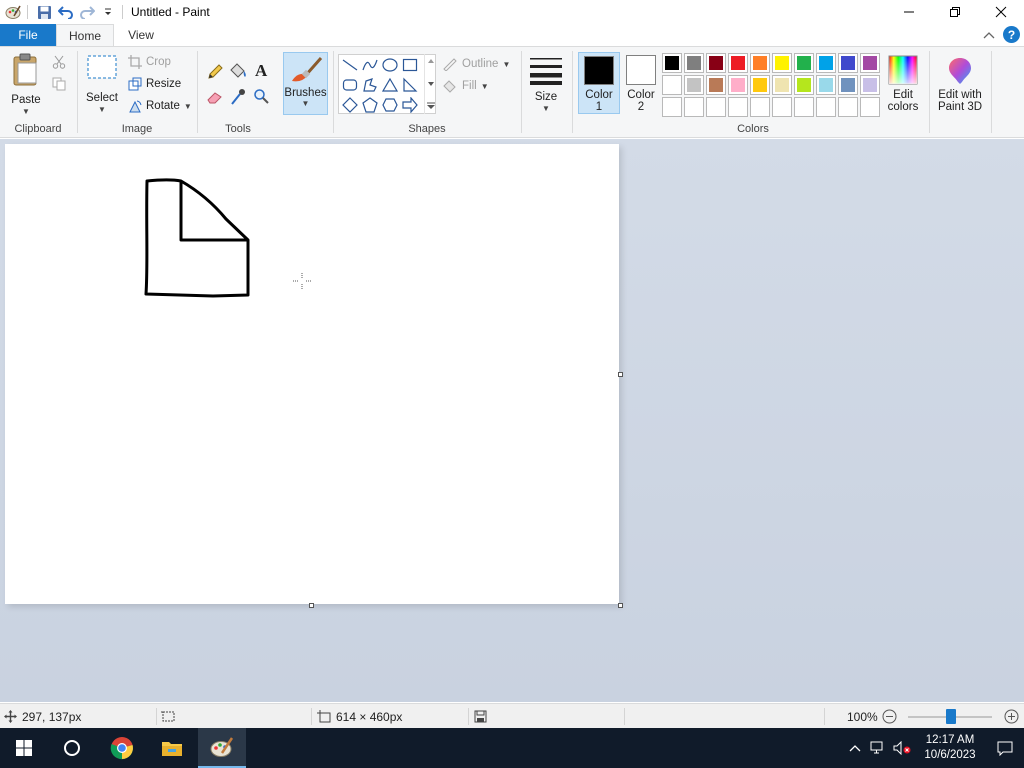 The image size is (1024, 768). Describe the element at coordinates (410, 105) in the screenshot. I see `right-arrow-shape-icon` at that location.